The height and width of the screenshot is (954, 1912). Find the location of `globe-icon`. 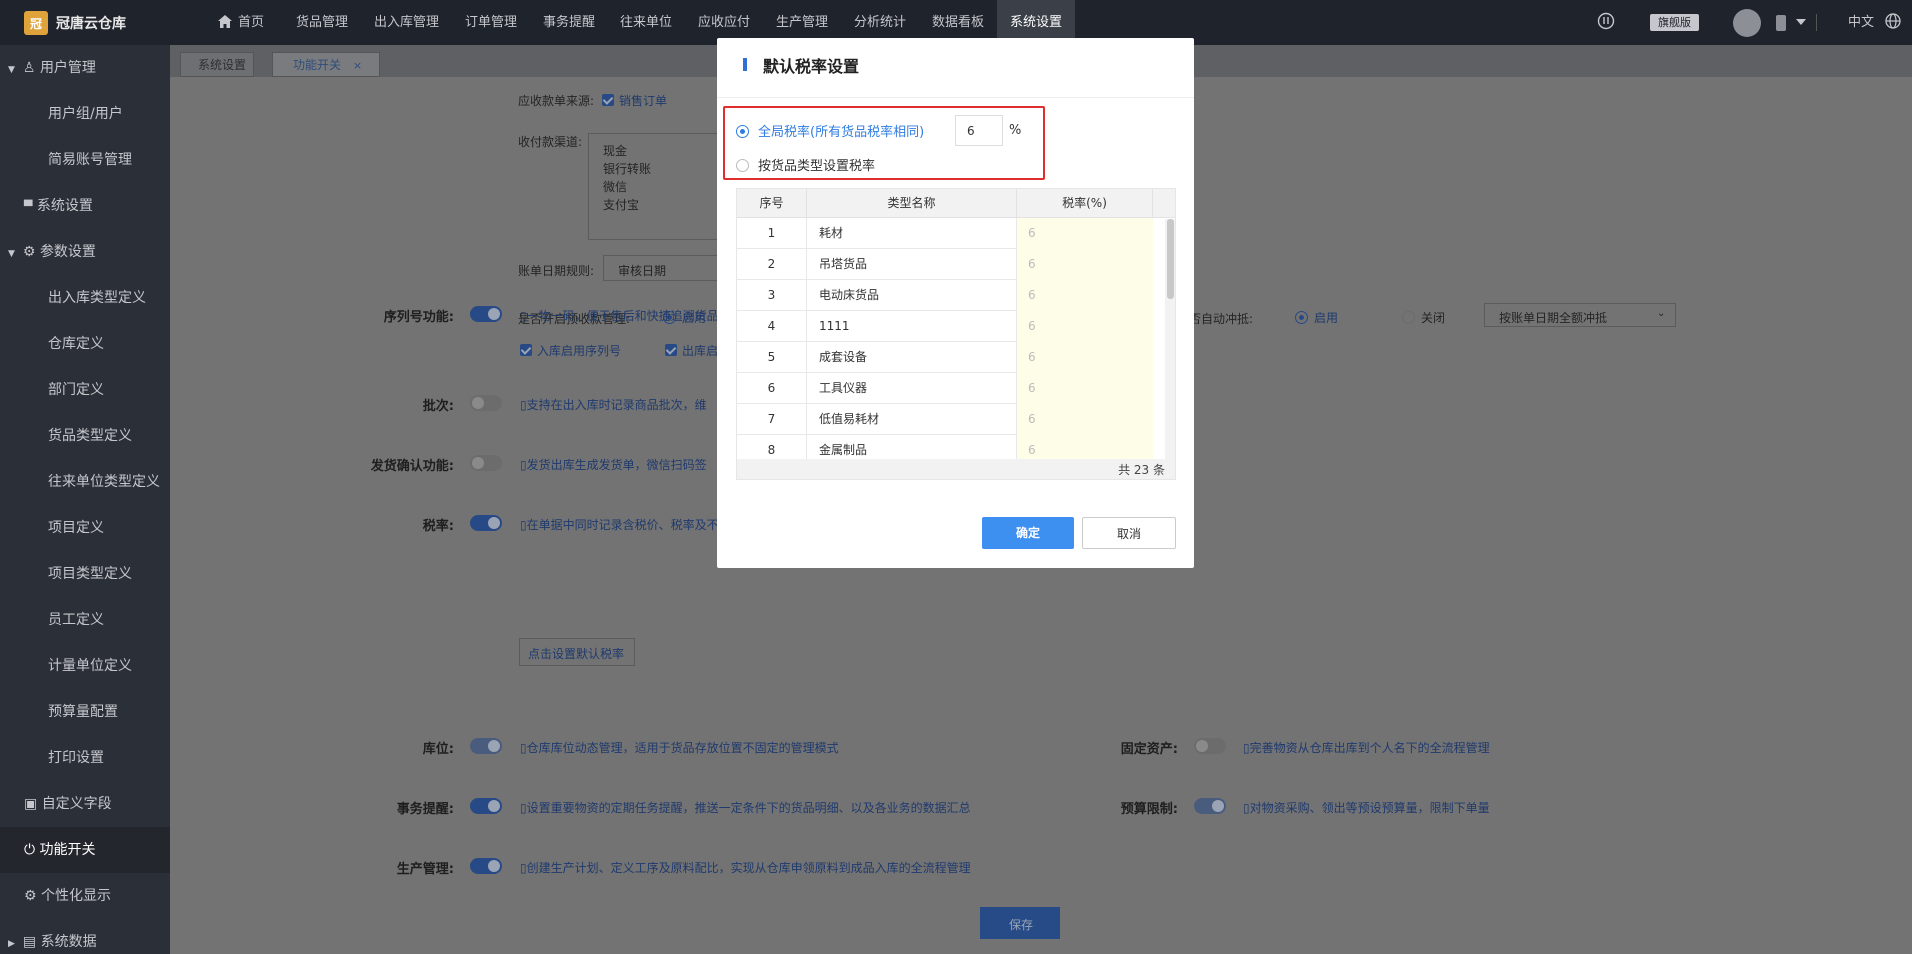

globe-icon is located at coordinates (1893, 22).